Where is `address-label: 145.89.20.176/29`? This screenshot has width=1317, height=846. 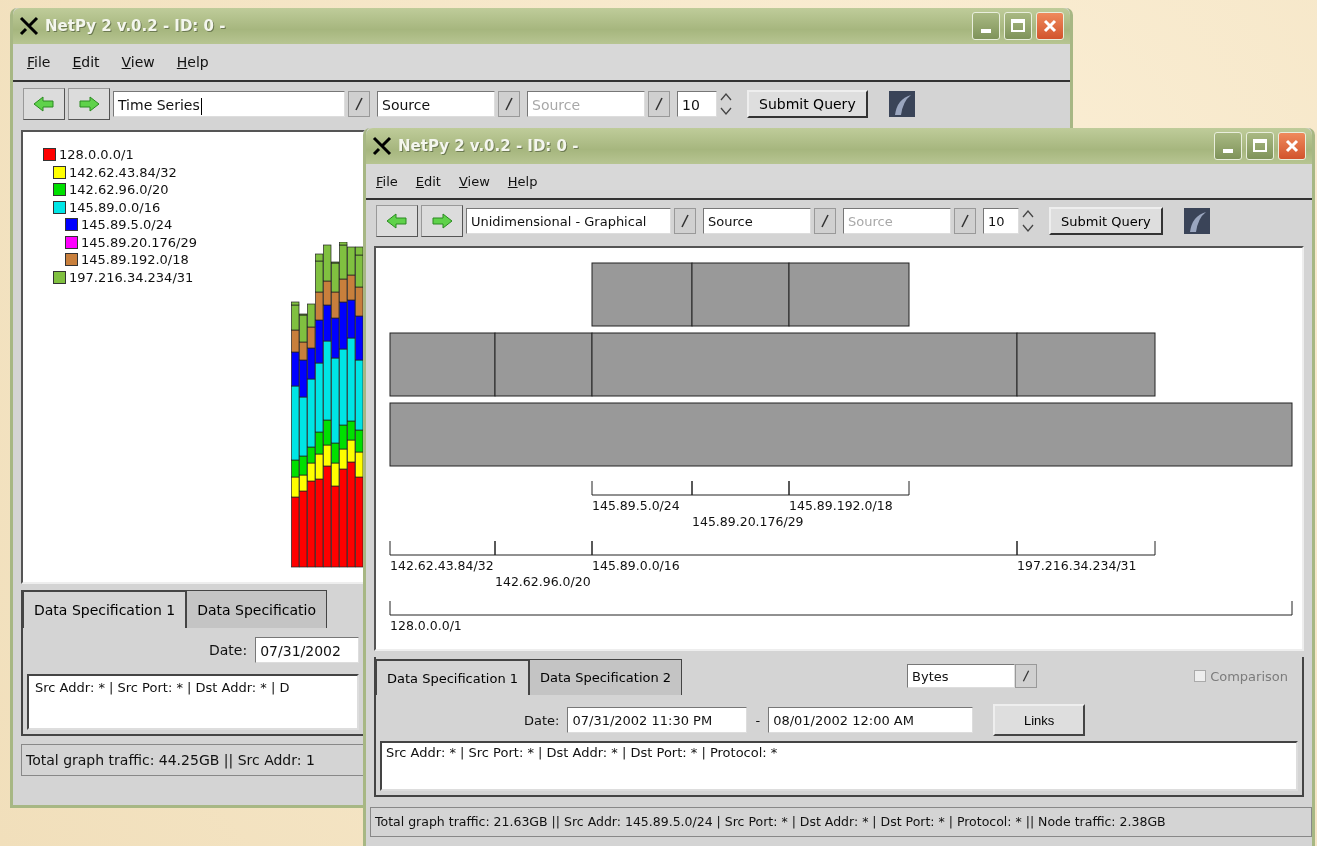 address-label: 145.89.20.176/29 is located at coordinates (748, 521).